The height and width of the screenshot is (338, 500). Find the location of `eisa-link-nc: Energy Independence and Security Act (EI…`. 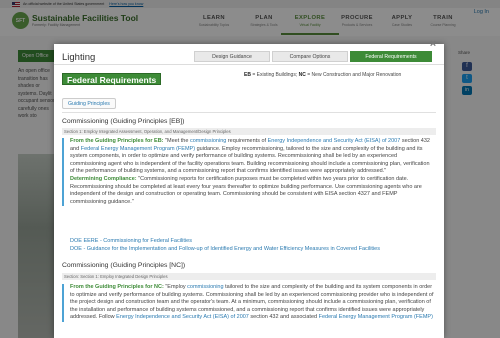

eisa-link-nc: Energy Independence and Security Act (EI… is located at coordinates (182, 317).